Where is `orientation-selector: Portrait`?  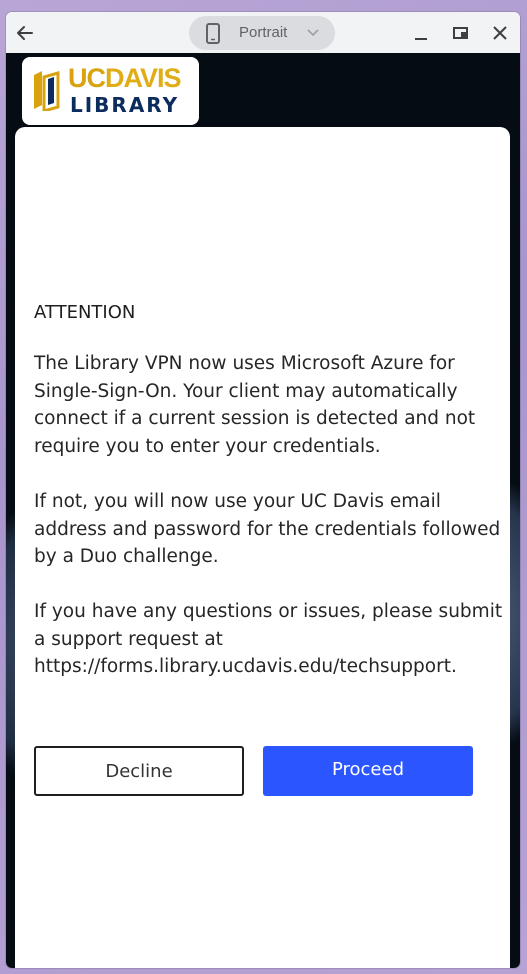 orientation-selector: Portrait is located at coordinates (262, 33).